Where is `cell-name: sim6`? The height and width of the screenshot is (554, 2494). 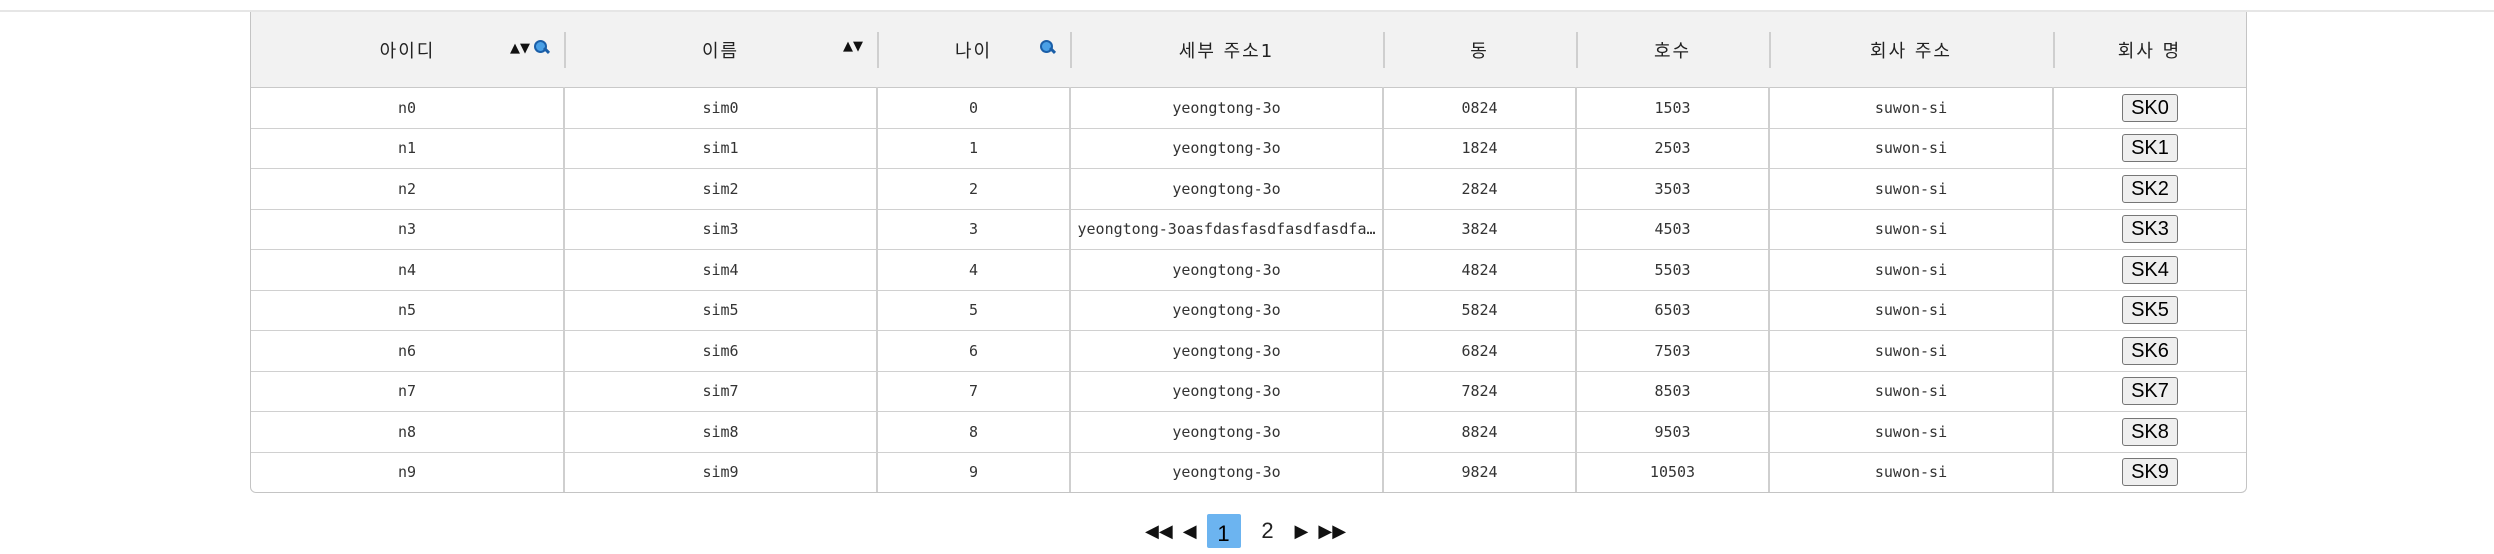
cell-name: sim6 is located at coordinates (721, 351).